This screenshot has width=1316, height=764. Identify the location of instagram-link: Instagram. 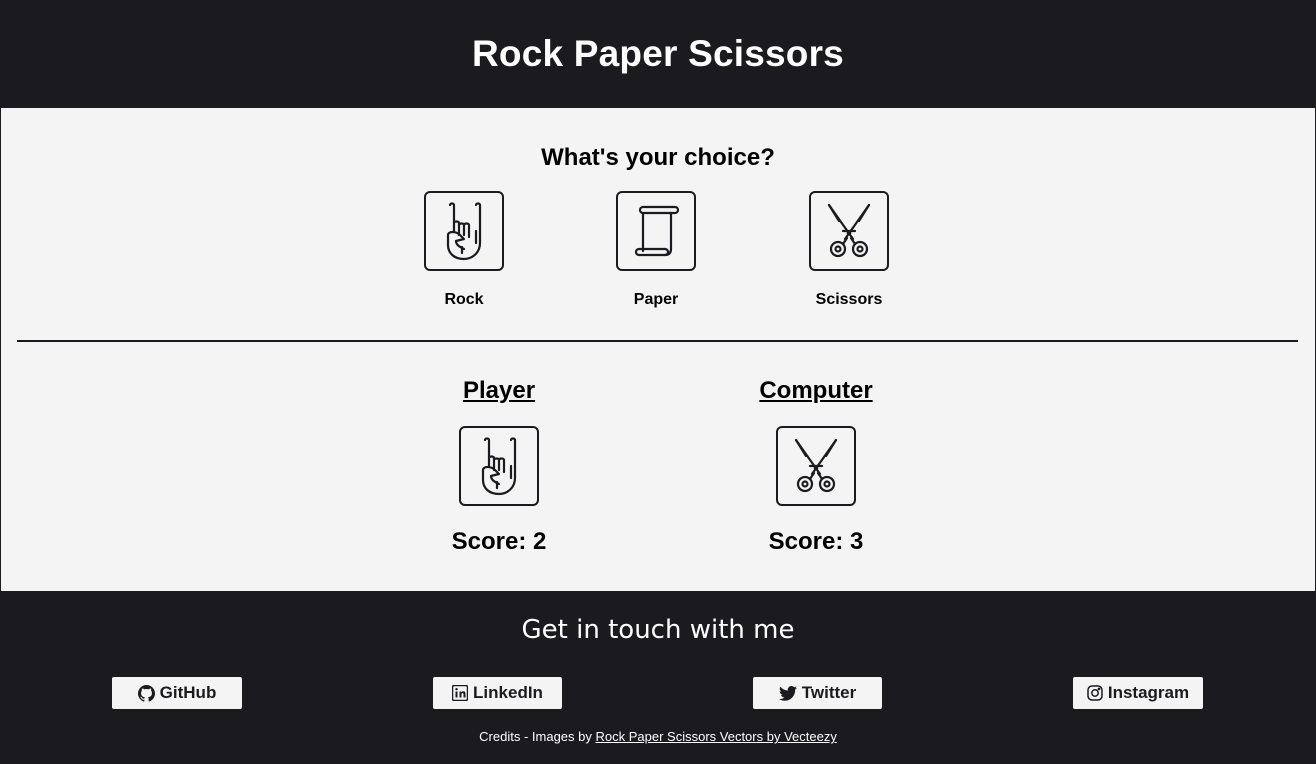
(1138, 693).